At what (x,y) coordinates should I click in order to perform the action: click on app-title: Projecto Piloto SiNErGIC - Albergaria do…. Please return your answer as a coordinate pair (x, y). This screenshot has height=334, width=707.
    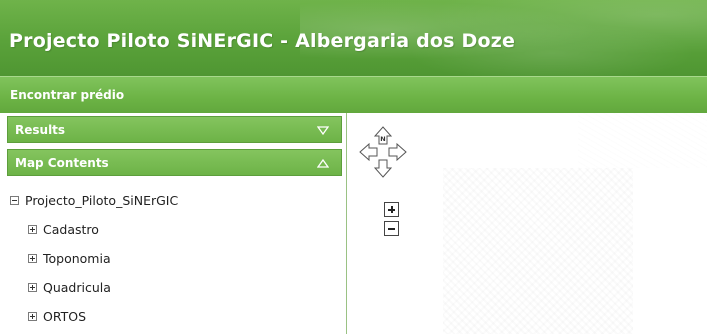
    Looking at the image, I should click on (262, 41).